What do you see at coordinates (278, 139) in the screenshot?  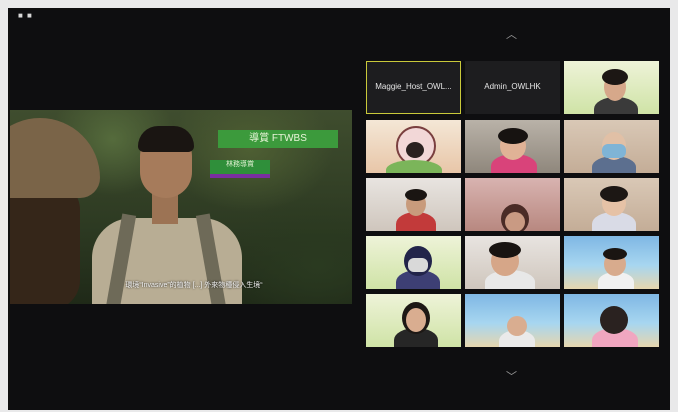 I see `name-caption: 導賞 FTWBS` at bounding box center [278, 139].